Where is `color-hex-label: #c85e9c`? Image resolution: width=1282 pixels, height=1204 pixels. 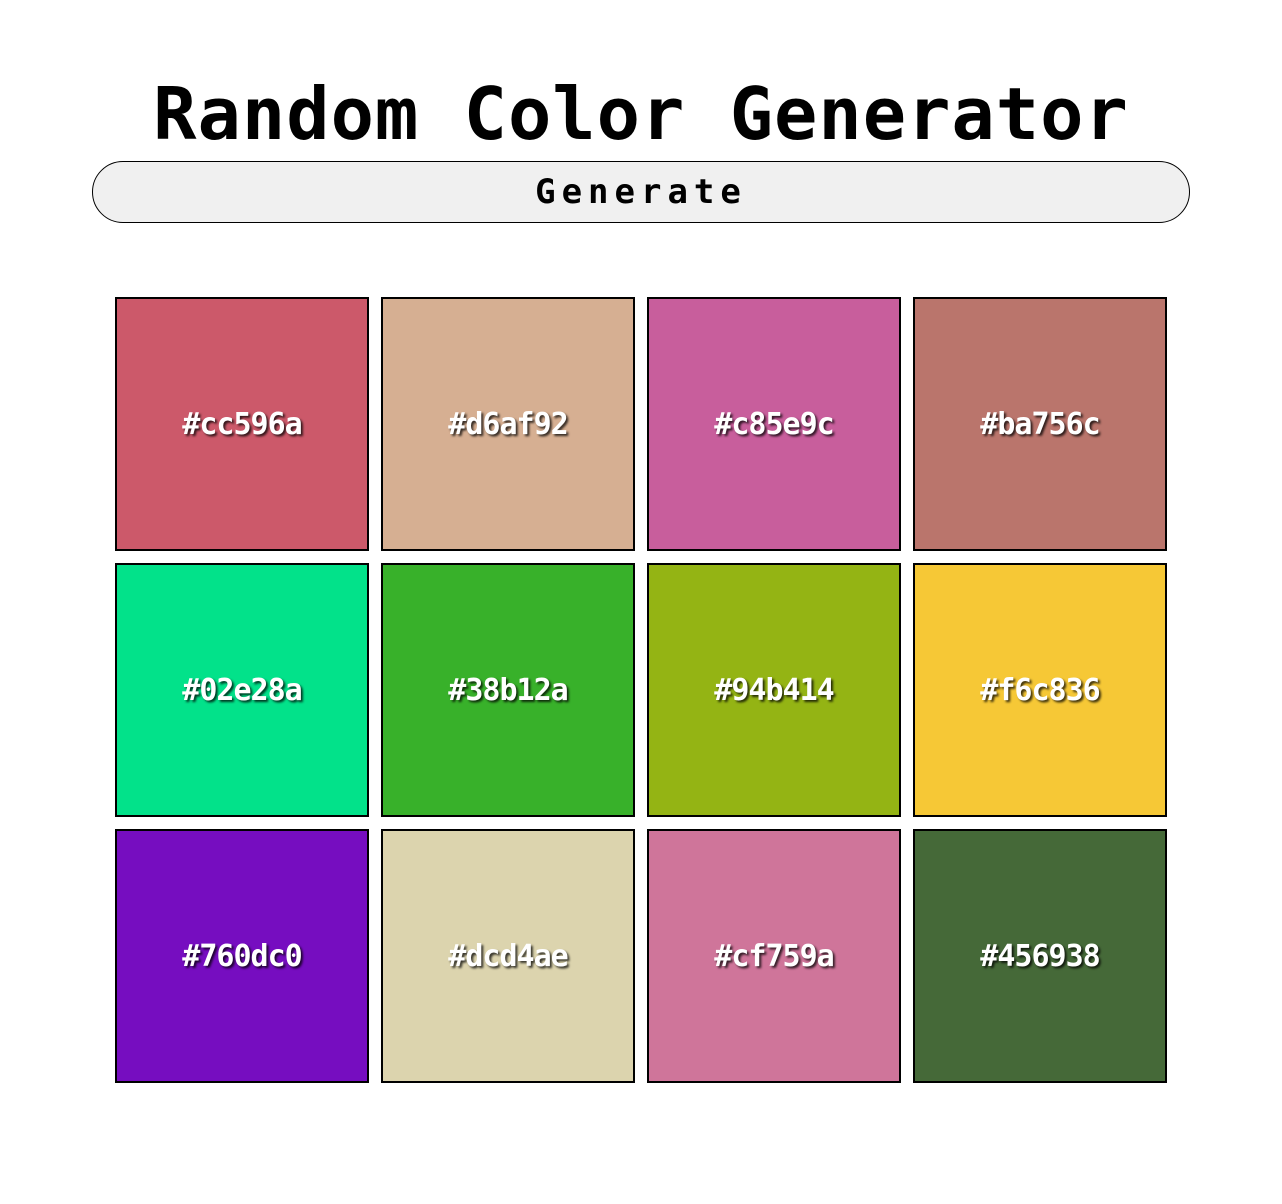 color-hex-label: #c85e9c is located at coordinates (774, 424).